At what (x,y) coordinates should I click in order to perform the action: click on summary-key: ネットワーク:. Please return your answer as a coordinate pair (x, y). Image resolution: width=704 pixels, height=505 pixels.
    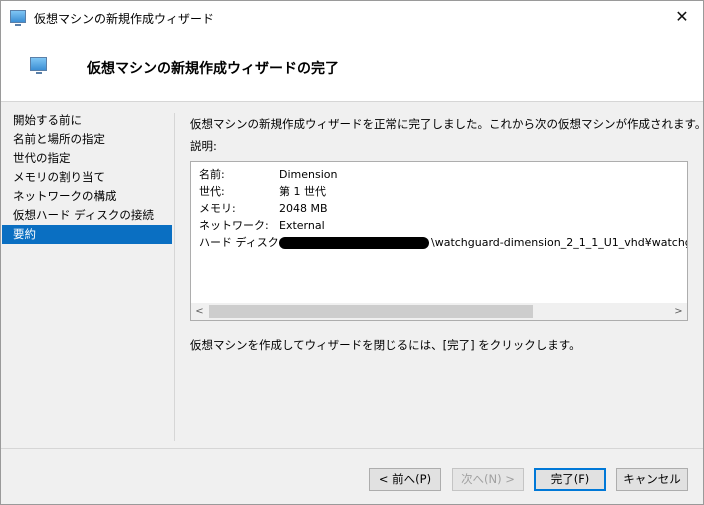
    Looking at the image, I should click on (234, 225).